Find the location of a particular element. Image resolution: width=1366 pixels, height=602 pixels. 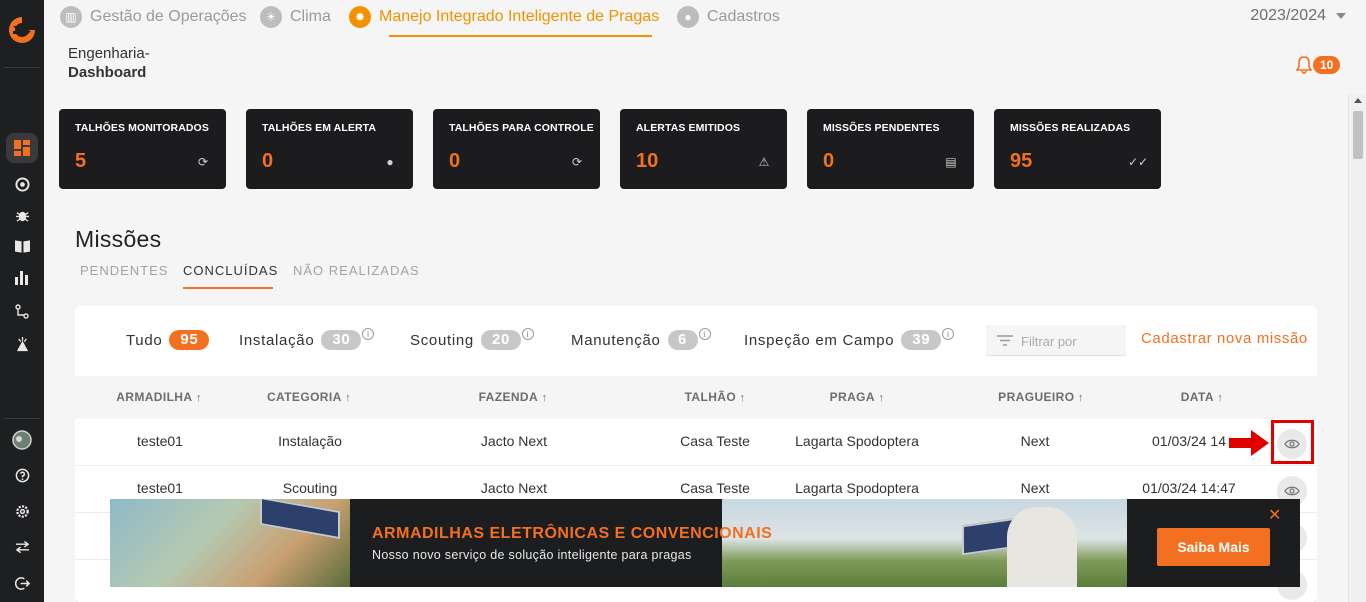

cell-category: Scouting is located at coordinates (310, 488).